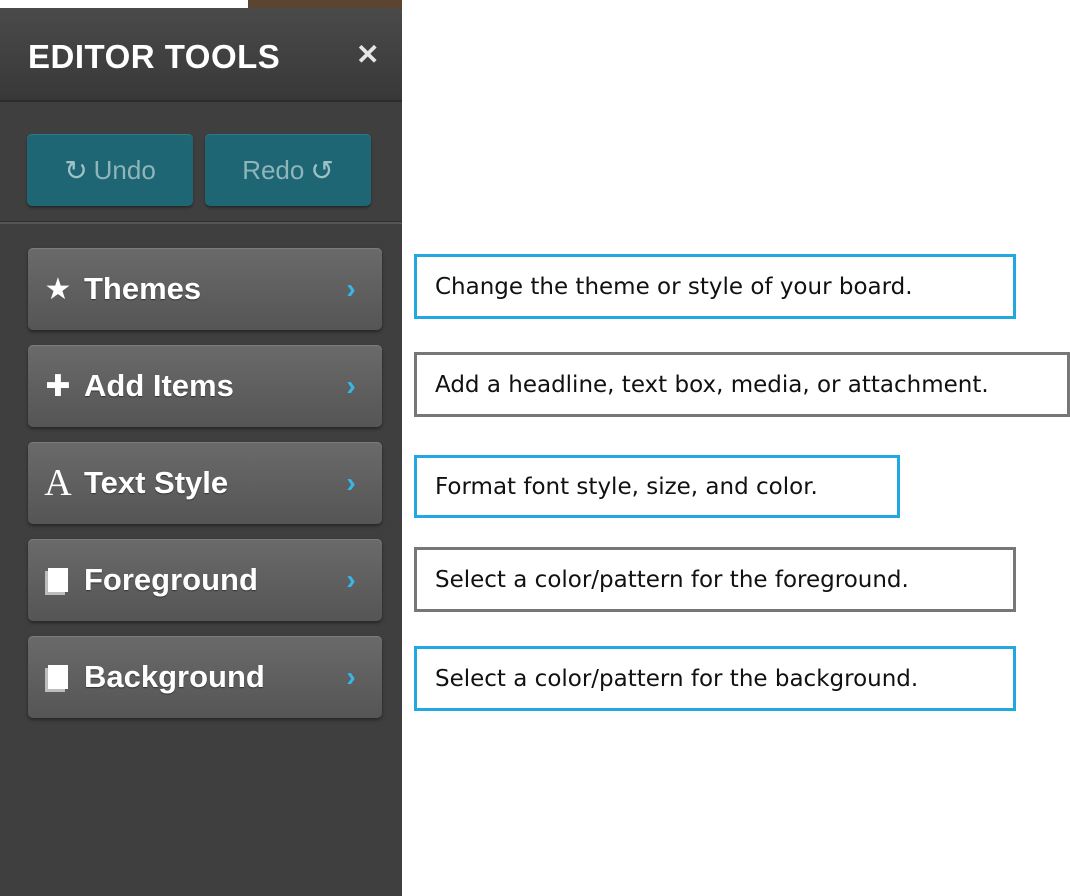 This screenshot has height=896, width=1070. What do you see at coordinates (159, 385) in the screenshot?
I see `menu-item-label: Add Items` at bounding box center [159, 385].